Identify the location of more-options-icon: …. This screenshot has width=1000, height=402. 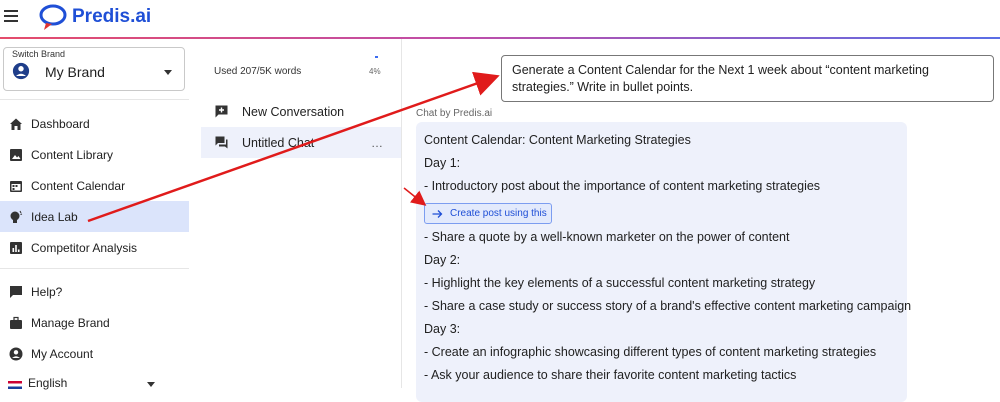
(377, 143).